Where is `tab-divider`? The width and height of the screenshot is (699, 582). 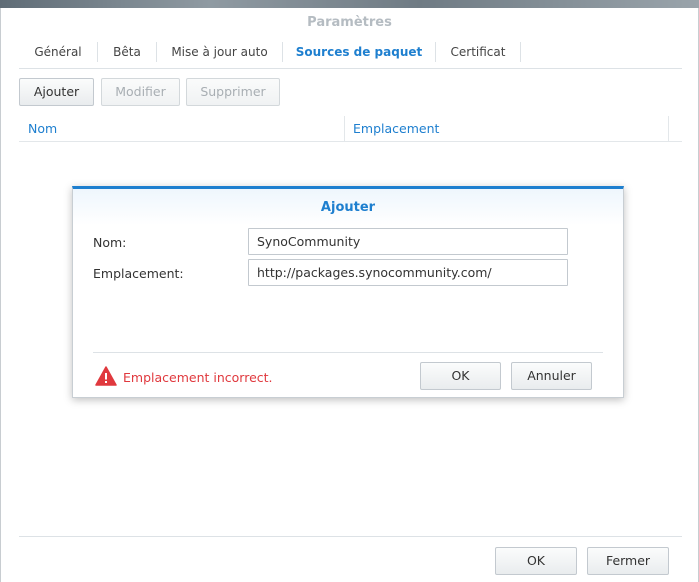
tab-divider is located at coordinates (520, 52).